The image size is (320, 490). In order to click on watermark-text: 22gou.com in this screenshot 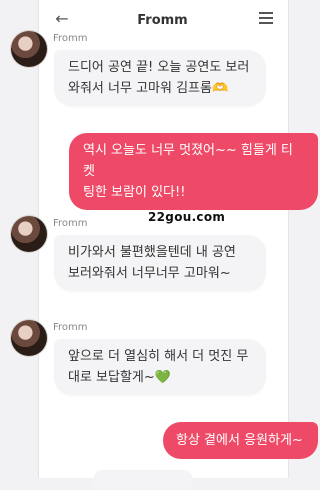, I will do `click(187, 217)`.